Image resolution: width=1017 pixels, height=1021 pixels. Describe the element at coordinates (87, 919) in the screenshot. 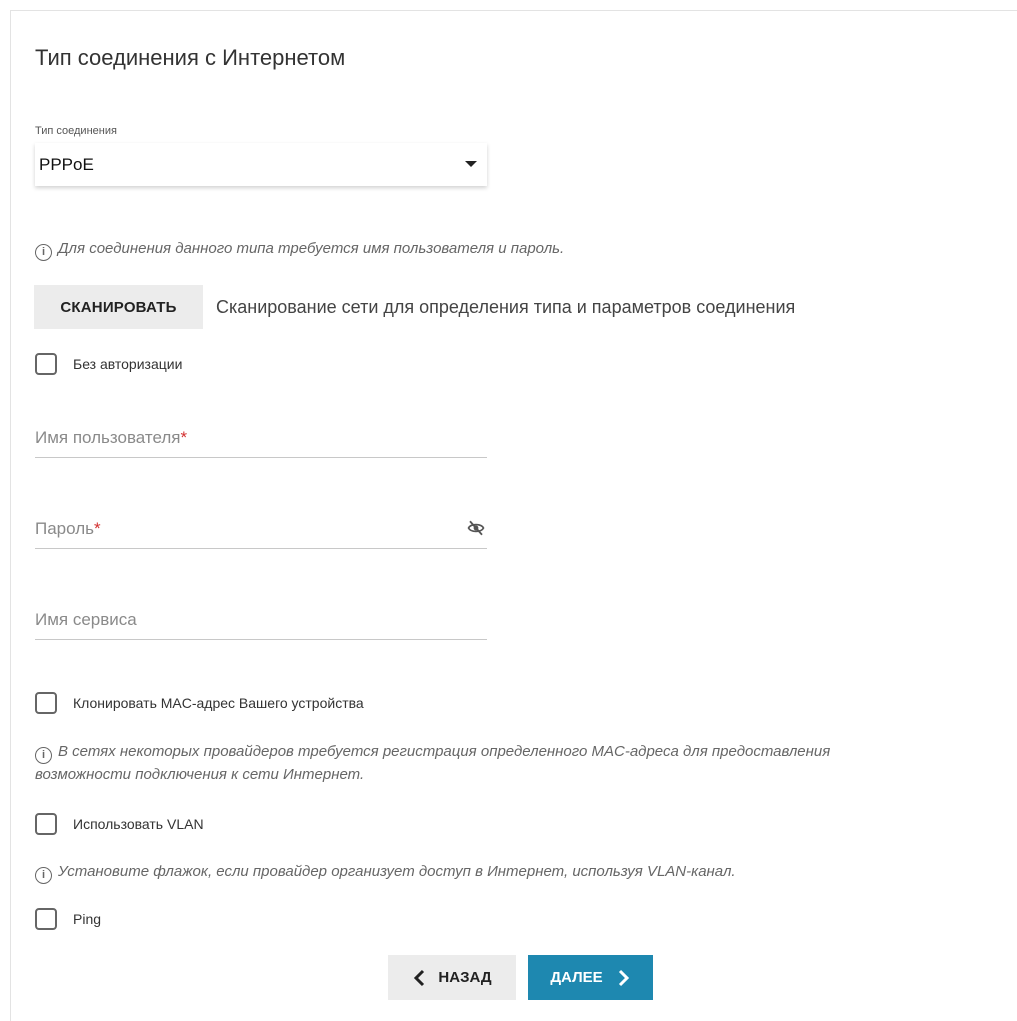

I see `ping-label: Ping` at that location.